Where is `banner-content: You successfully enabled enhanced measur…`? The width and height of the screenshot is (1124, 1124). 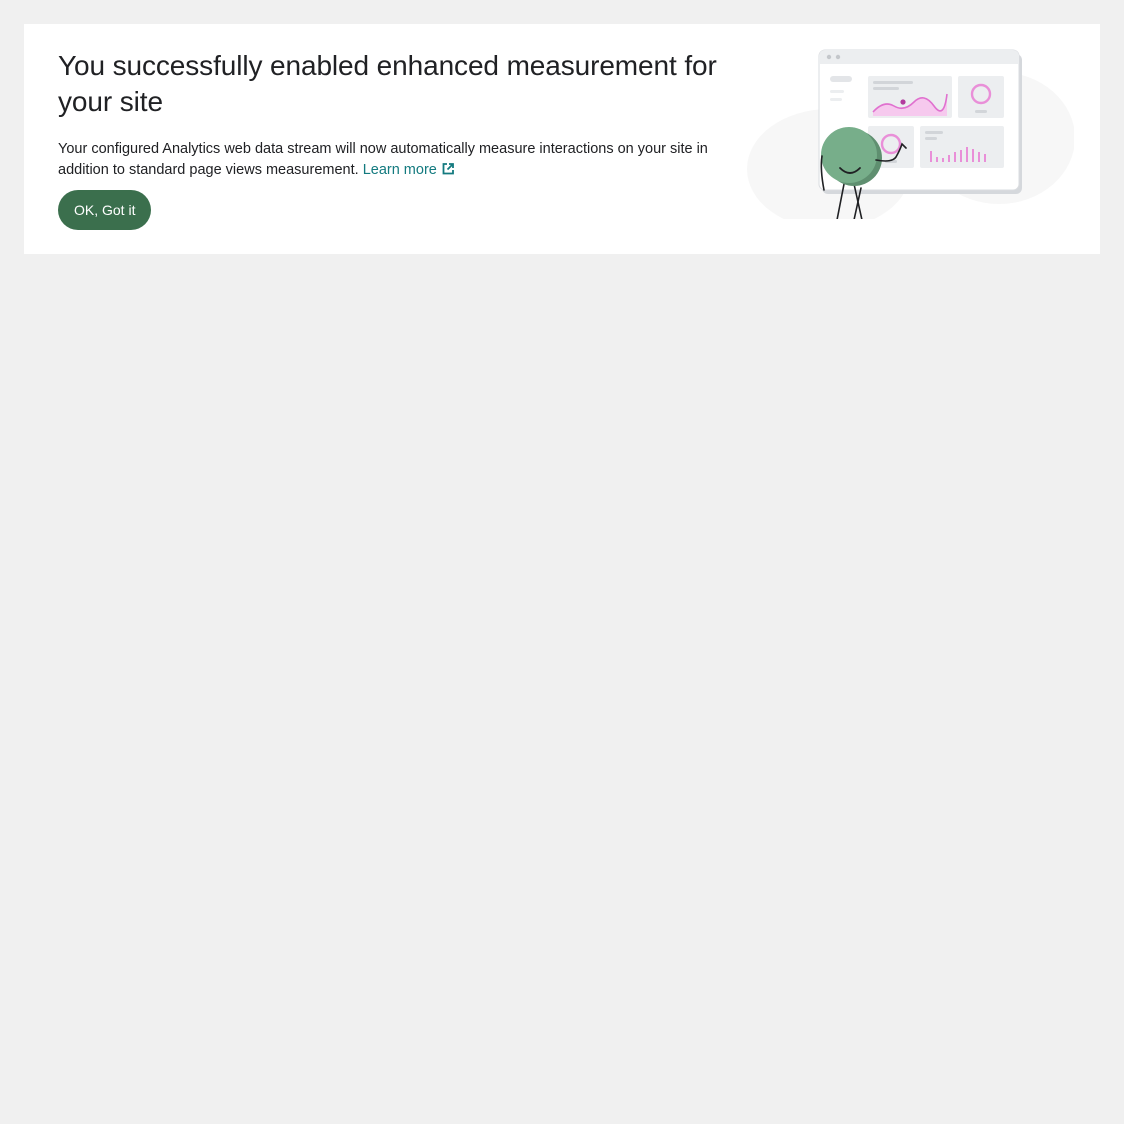
banner-content: You successfully enabled enhanced measur… is located at coordinates (398, 115).